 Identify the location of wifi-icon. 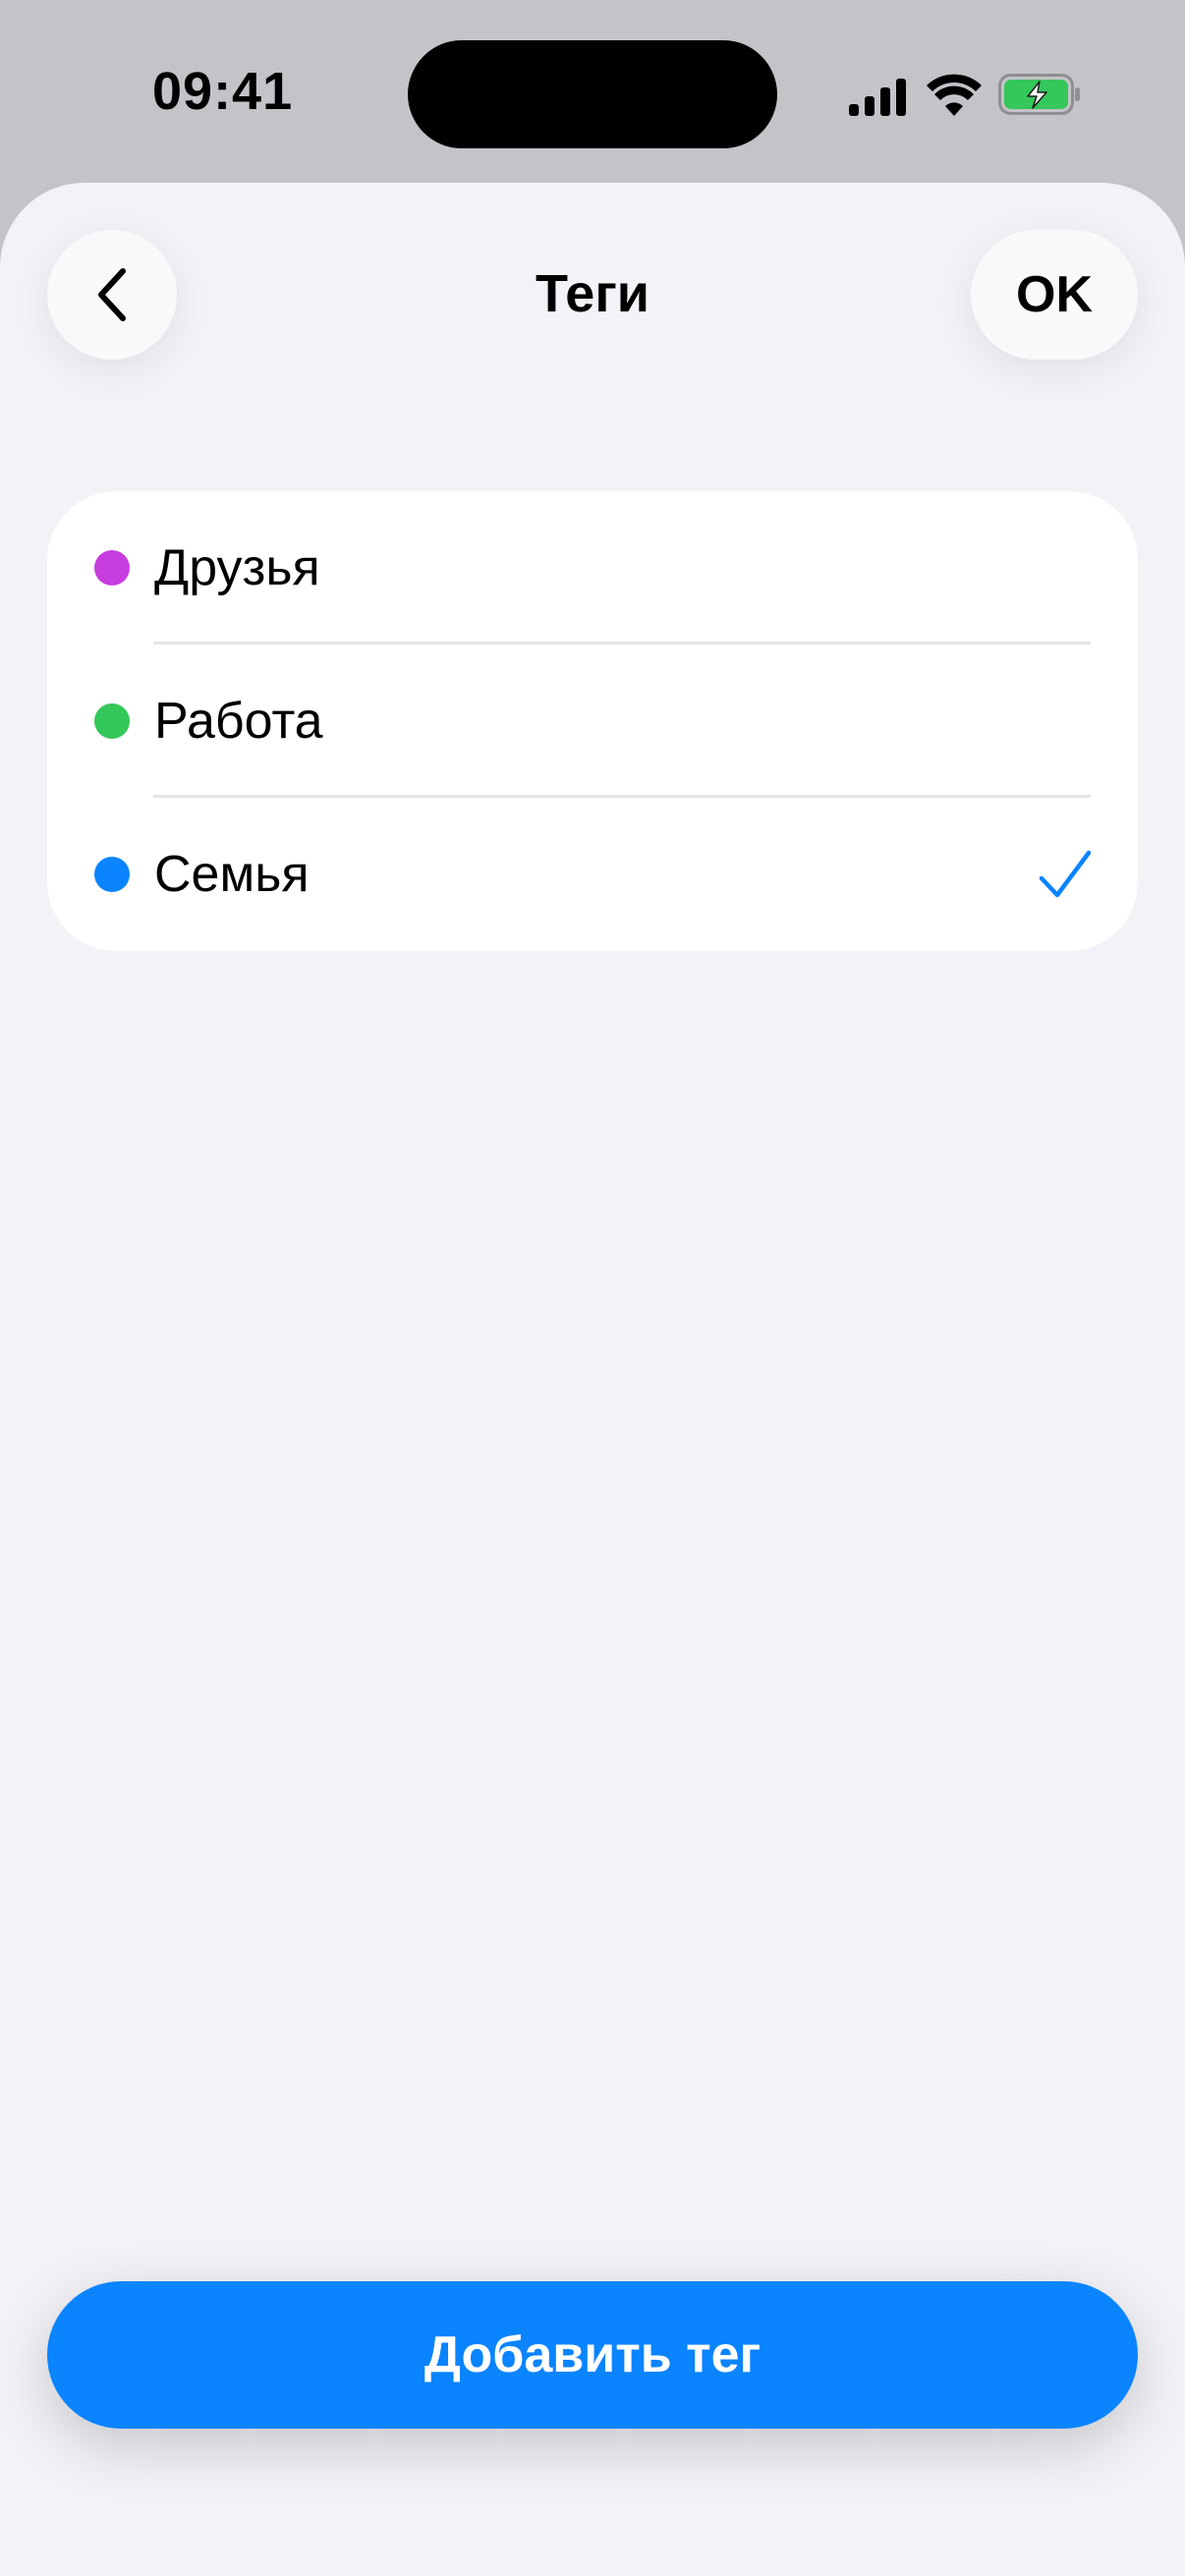
(955, 95).